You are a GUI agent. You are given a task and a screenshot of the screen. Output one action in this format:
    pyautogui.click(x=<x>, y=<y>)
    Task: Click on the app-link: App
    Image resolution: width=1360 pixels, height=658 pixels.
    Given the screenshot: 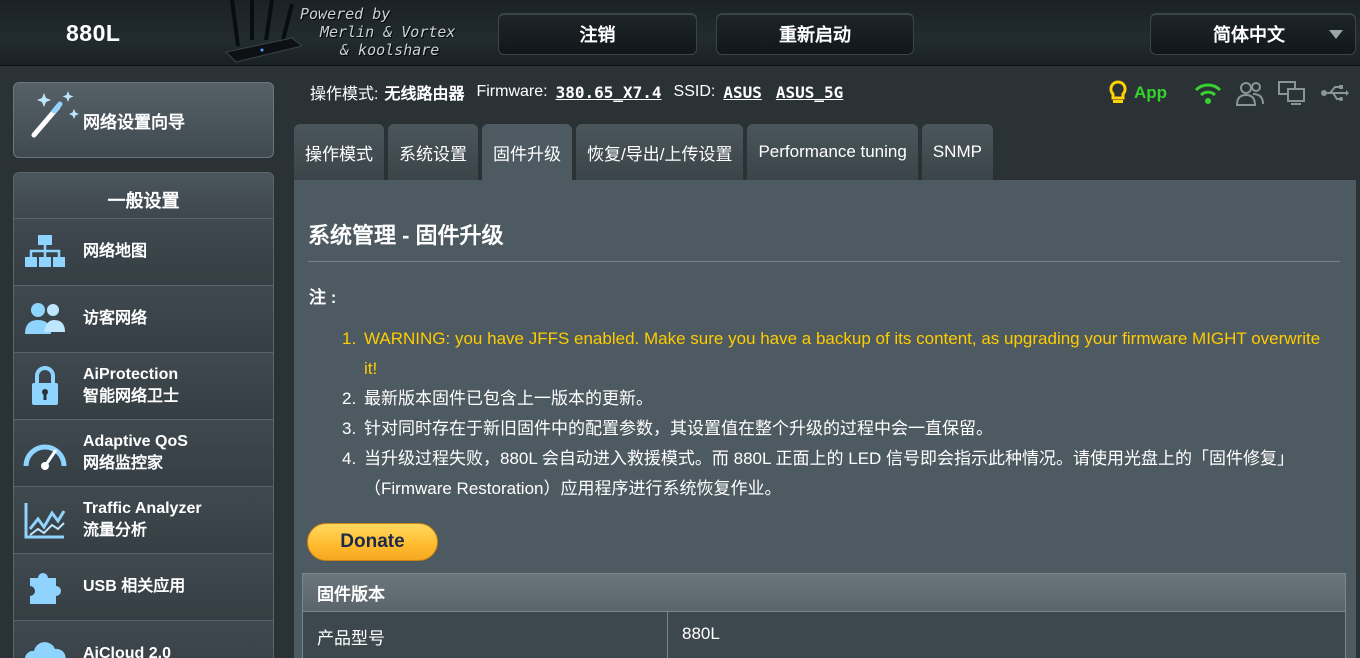 What is the action you would take?
    pyautogui.click(x=1150, y=93)
    